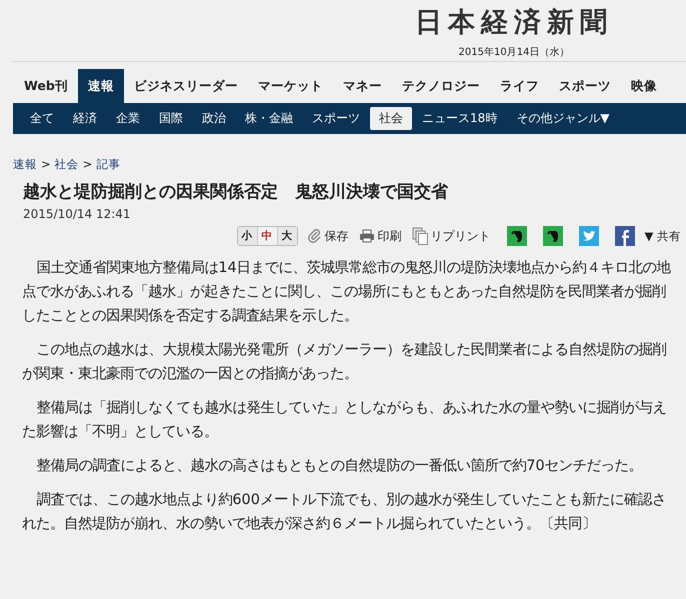 Image resolution: width=686 pixels, height=599 pixels. What do you see at coordinates (344, 512) in the screenshot?
I see `article-paragraph: 調査では、この越水地点より約600メートル下流でも、別の越水が発生していたことも新たに確認された。自然堤防が崩れ、水の勢いで地表が深さ約６メートル掘られていたという。〔共同〕` at bounding box center [344, 512].